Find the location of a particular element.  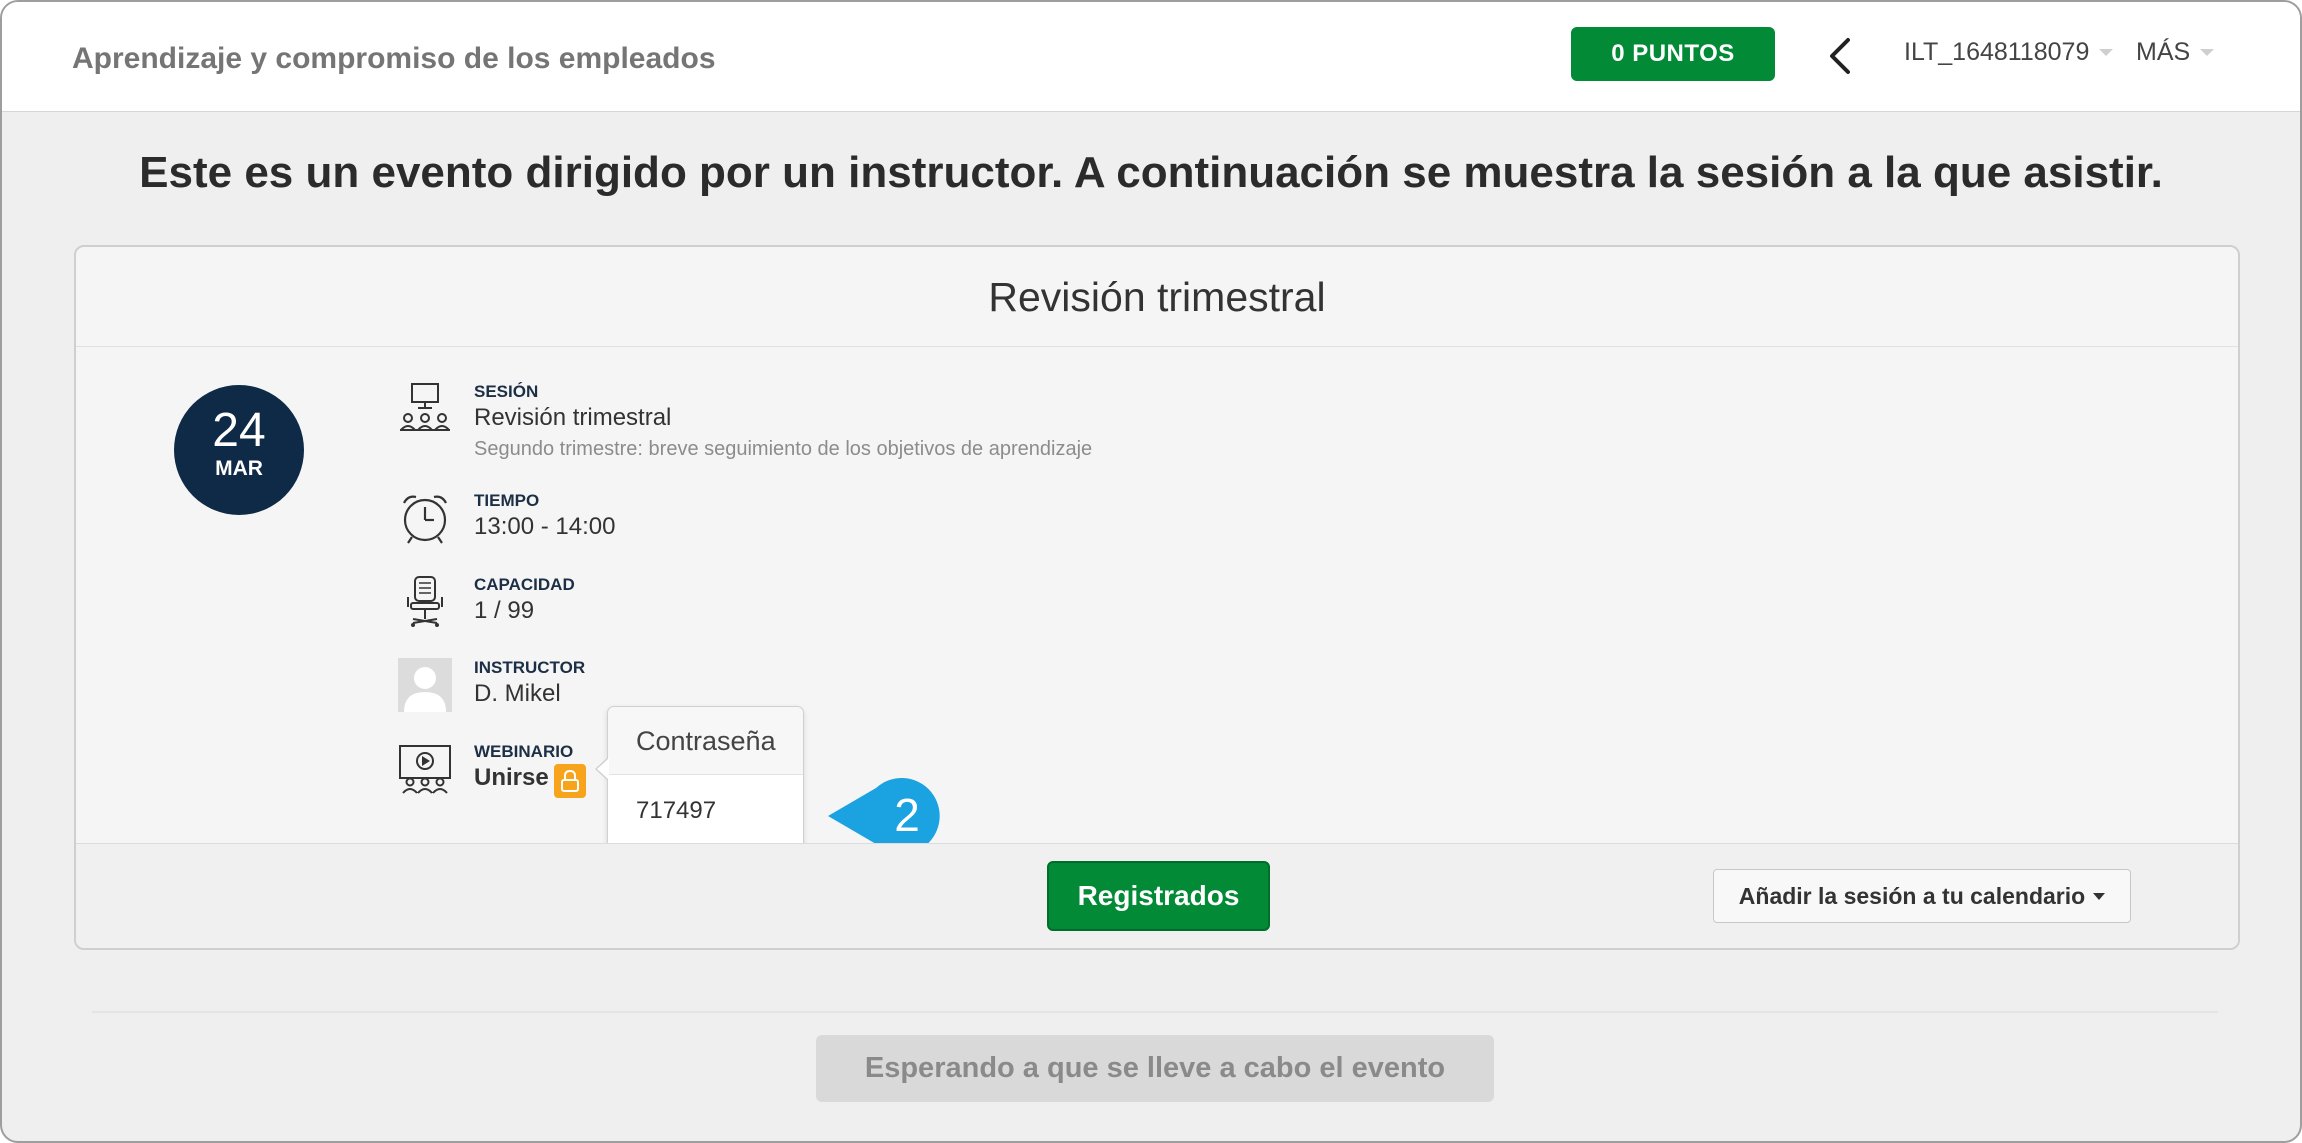

capacity-value: 1 / 99 is located at coordinates (504, 610).